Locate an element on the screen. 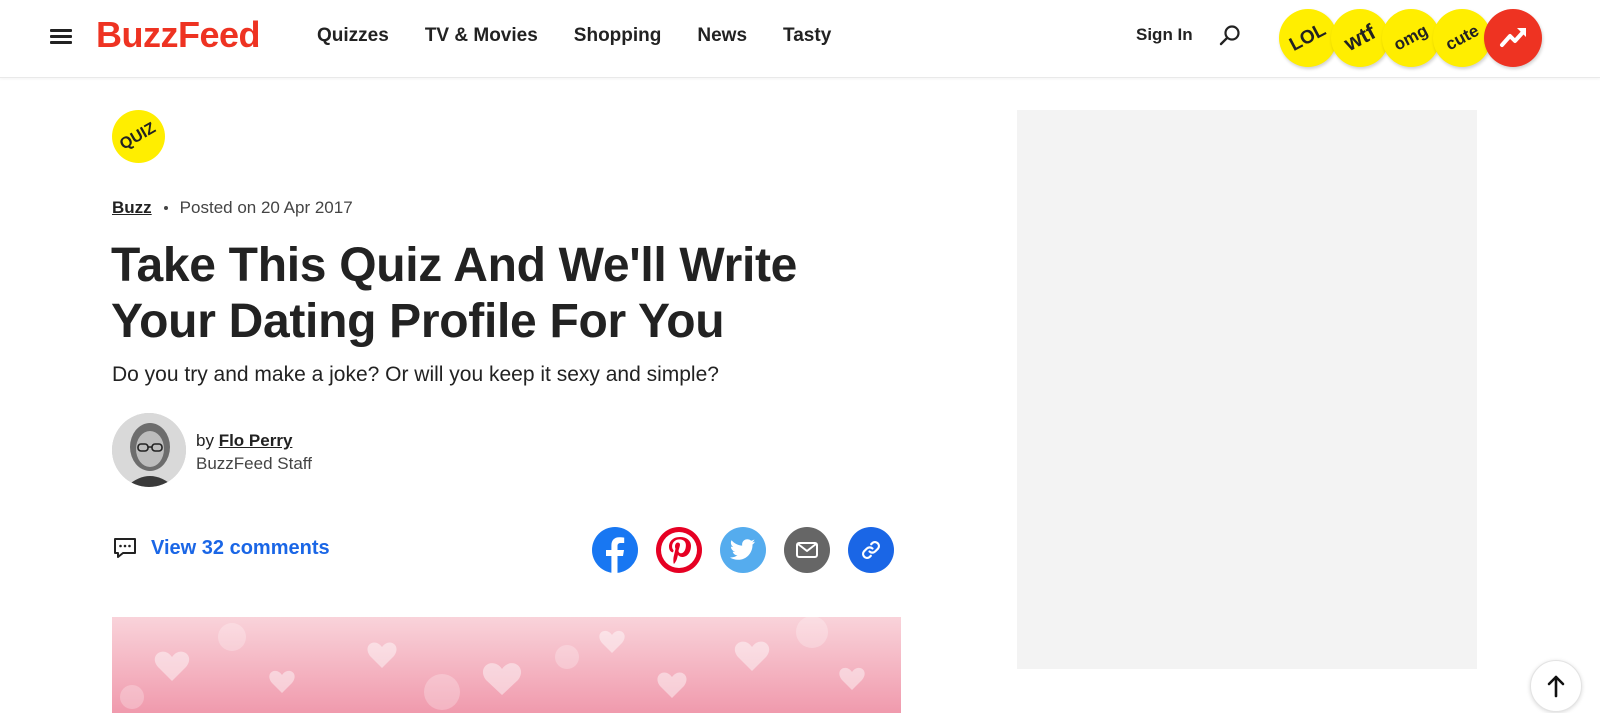  back-to-top-button is located at coordinates (1556, 686).